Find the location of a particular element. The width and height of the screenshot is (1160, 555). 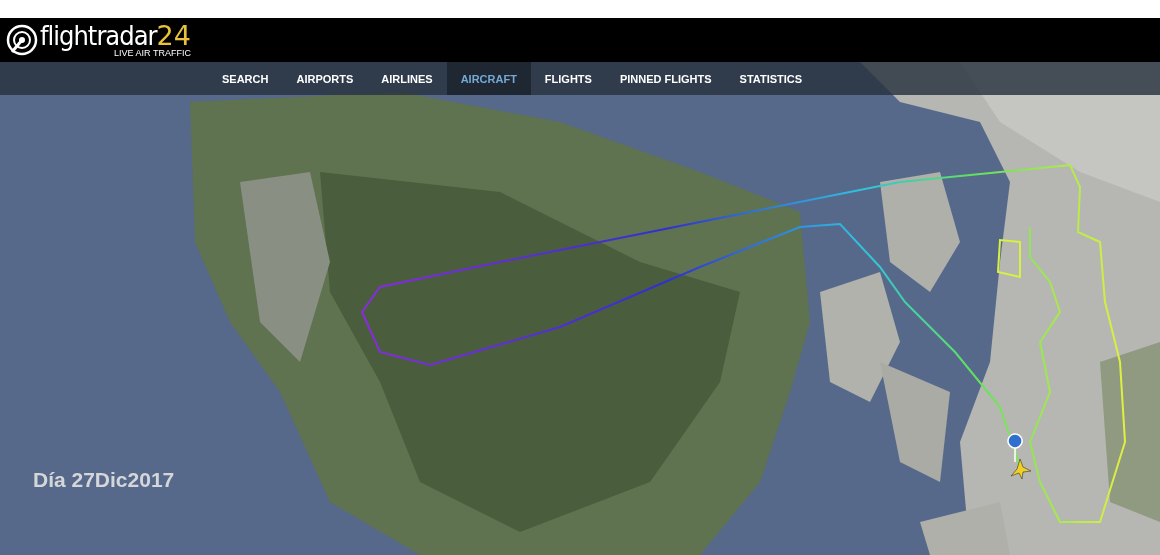

nav-tab: AIRCRAFT is located at coordinates (488, 78).